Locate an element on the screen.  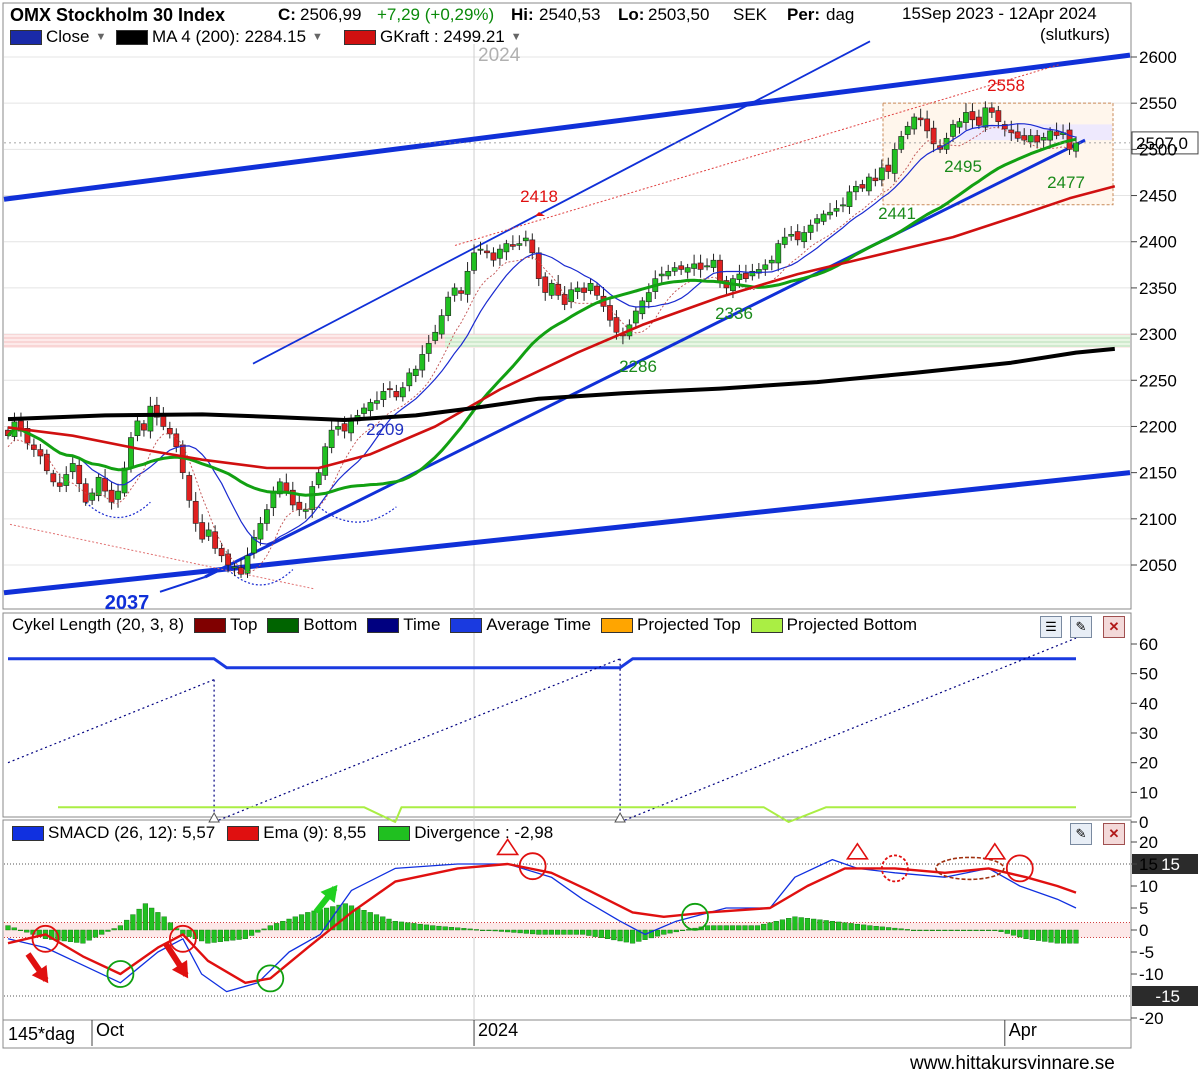
macd-band-label: -15 is located at coordinates (1167, 996).